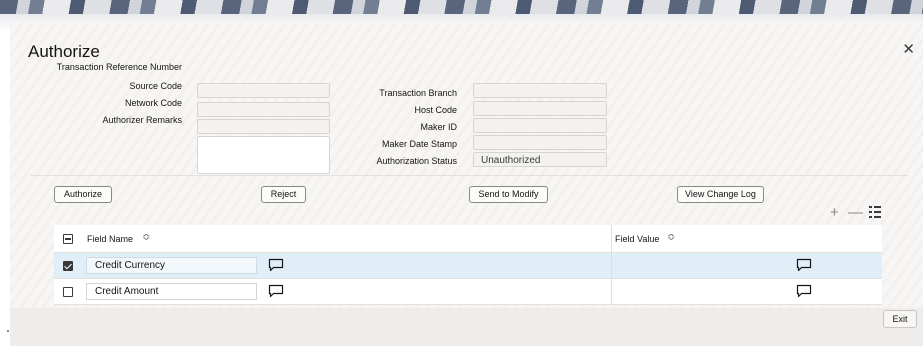  I want to click on minus-icon: —, so click(855, 212).